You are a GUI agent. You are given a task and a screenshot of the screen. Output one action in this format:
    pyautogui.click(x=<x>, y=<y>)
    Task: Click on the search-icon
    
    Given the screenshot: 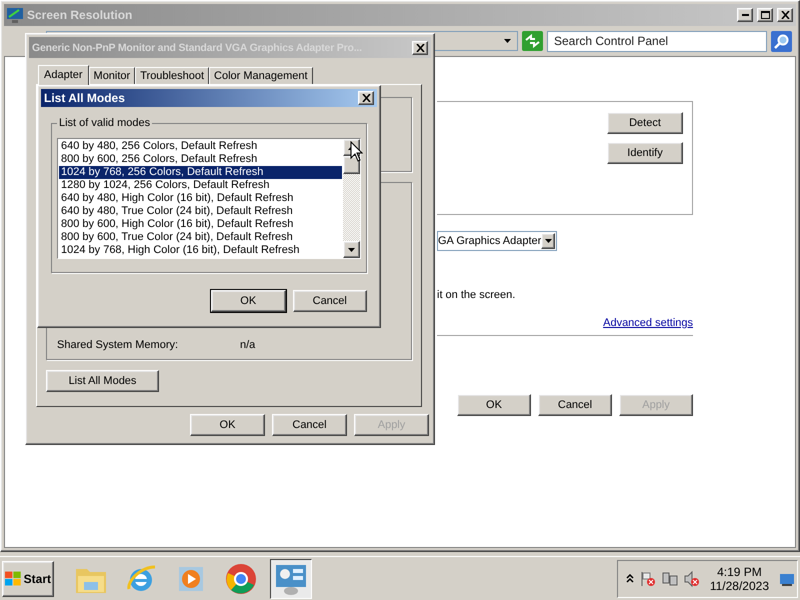 What is the action you would take?
    pyautogui.click(x=781, y=41)
    